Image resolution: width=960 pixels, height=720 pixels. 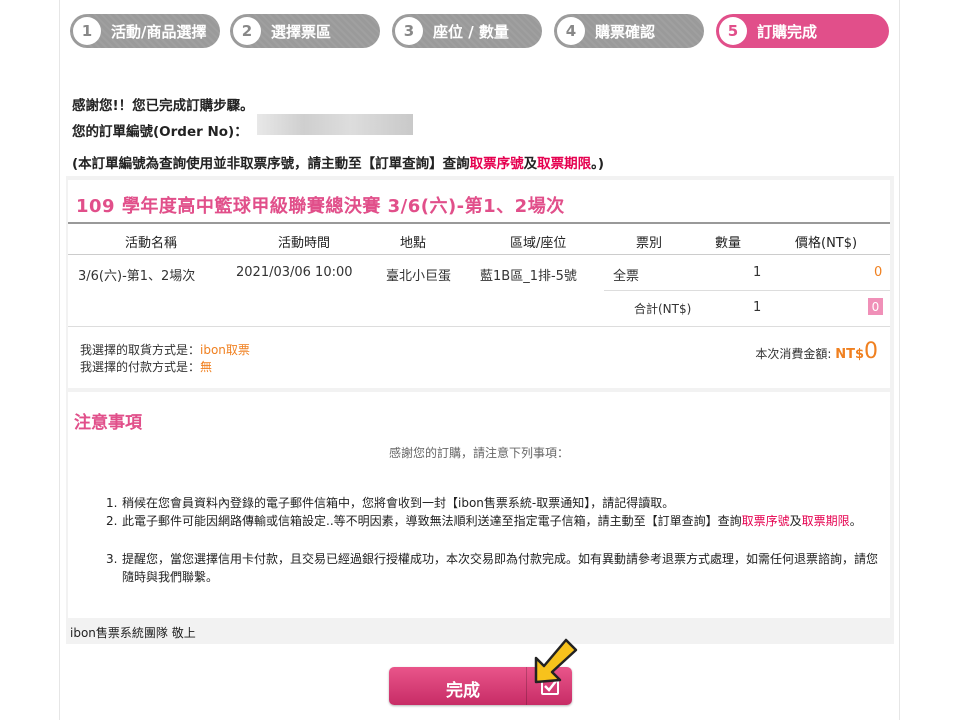 I want to click on step-3: 3 座位 / 數量, so click(x=467, y=31).